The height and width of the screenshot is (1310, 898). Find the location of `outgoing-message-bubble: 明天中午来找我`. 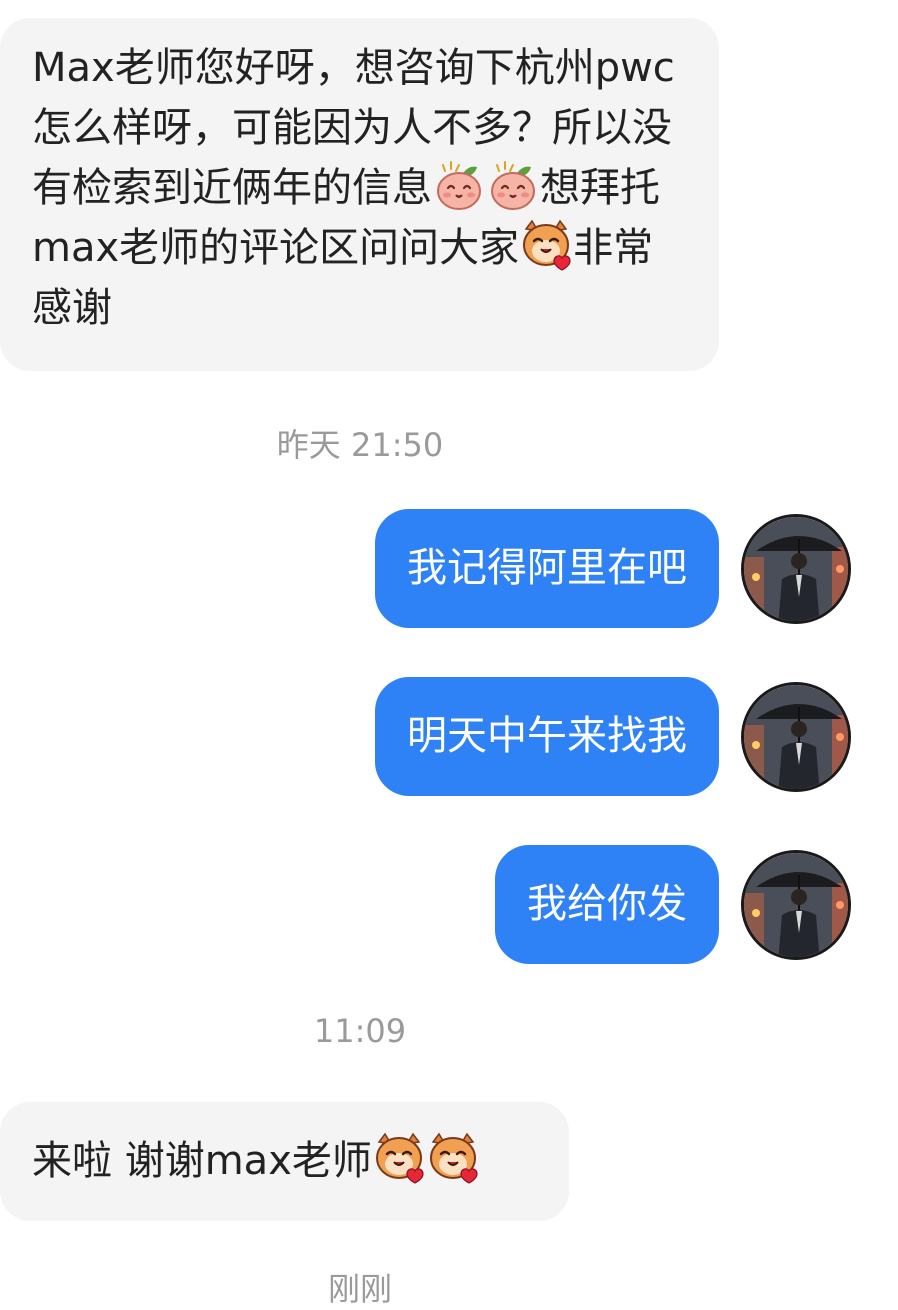

outgoing-message-bubble: 明天中午来找我 is located at coordinates (547, 736).